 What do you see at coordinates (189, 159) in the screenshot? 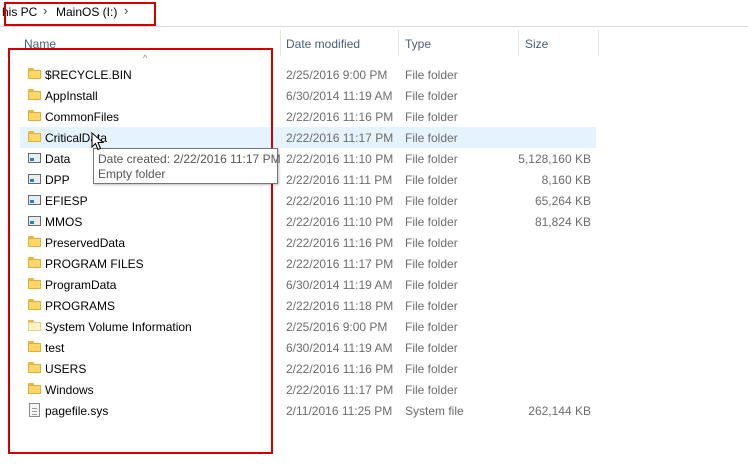
I see `tooltip-date-created: Date created: 2/22/2016 11:17 PM` at bounding box center [189, 159].